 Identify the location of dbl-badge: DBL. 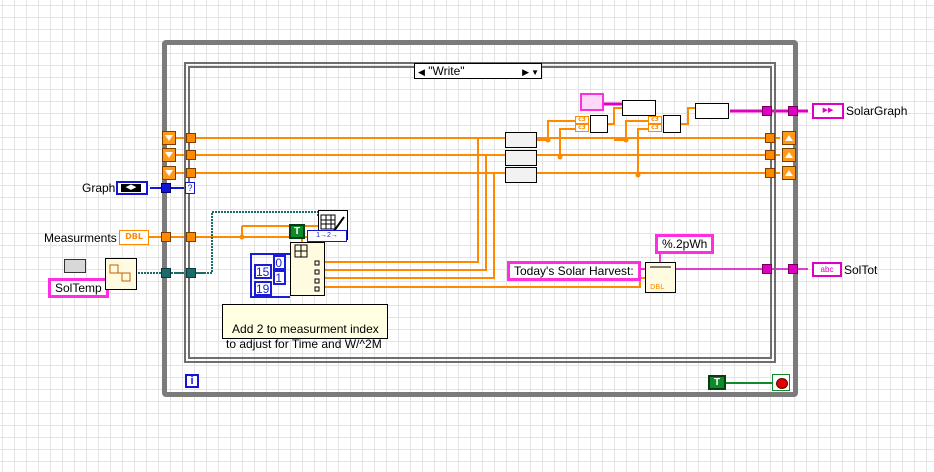
(134, 236).